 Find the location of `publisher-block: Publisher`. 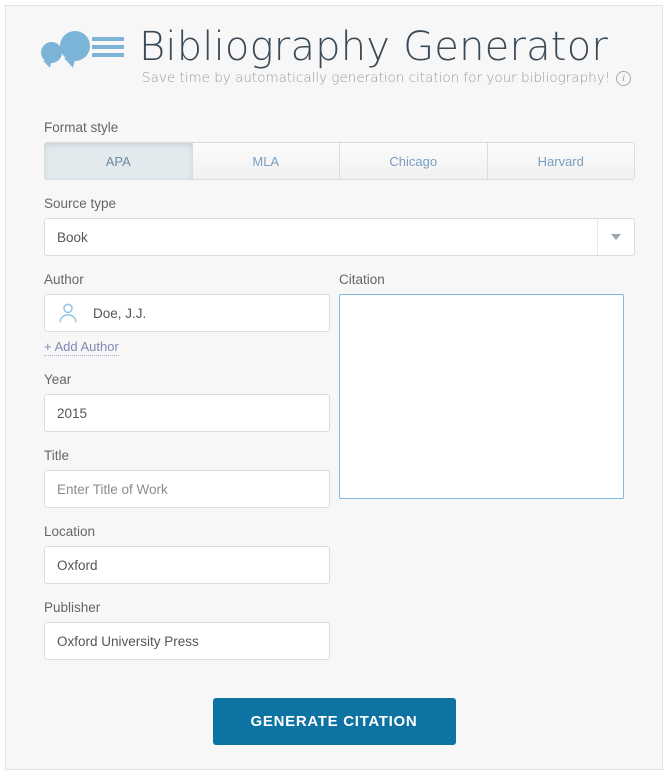

publisher-block: Publisher is located at coordinates (188, 630).